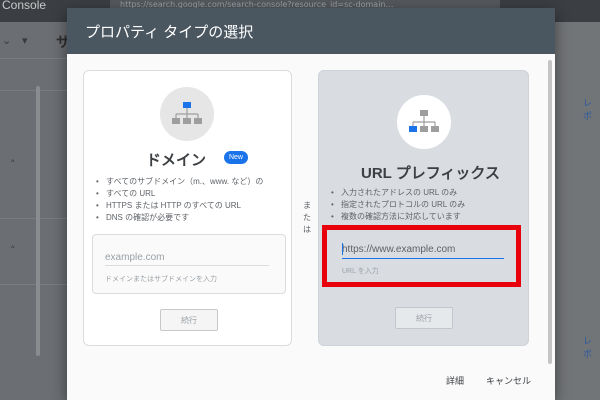 The height and width of the screenshot is (400, 600). I want to click on chevron-down-icon: ▾, so click(25, 40).